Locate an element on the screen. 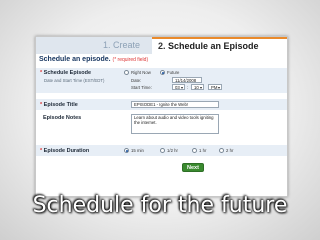  required-note: (* required field) is located at coordinates (130, 60).